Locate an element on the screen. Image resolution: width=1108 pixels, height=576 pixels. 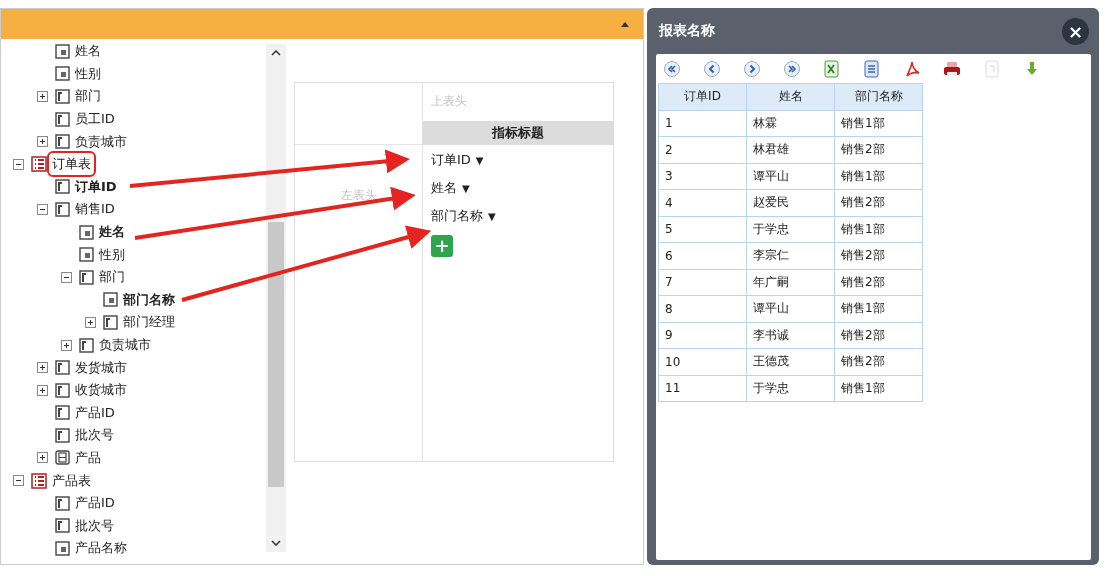
metric-label: 订单ID is located at coordinates (451, 160).